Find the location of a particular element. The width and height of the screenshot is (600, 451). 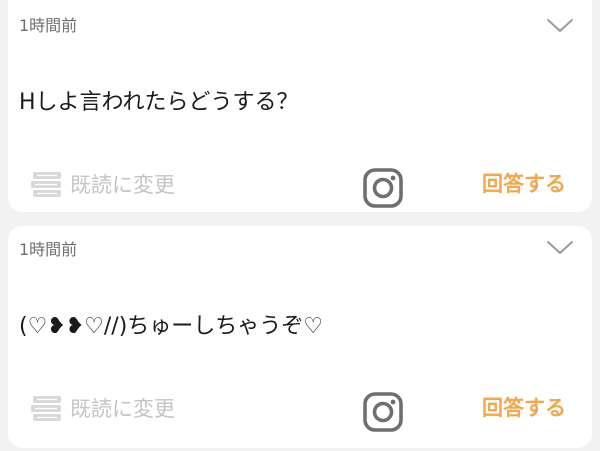

question-text: Hしよ言われたらどうする？ is located at coordinates (159, 102).